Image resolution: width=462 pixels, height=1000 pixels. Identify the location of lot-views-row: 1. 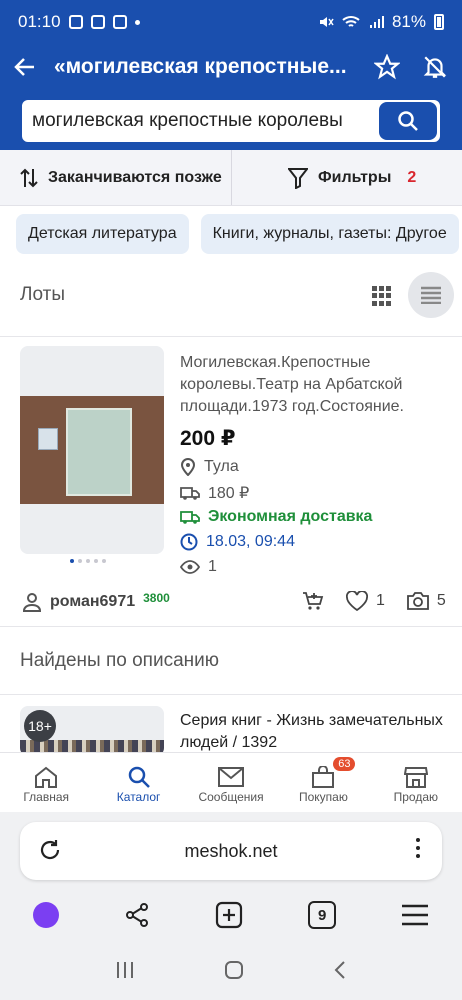
(198, 567).